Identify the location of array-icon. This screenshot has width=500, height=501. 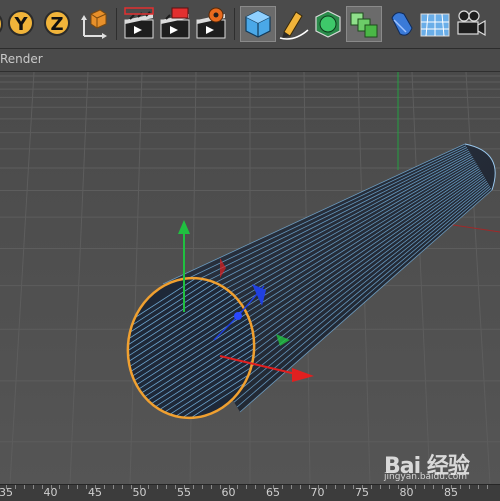
(364, 25).